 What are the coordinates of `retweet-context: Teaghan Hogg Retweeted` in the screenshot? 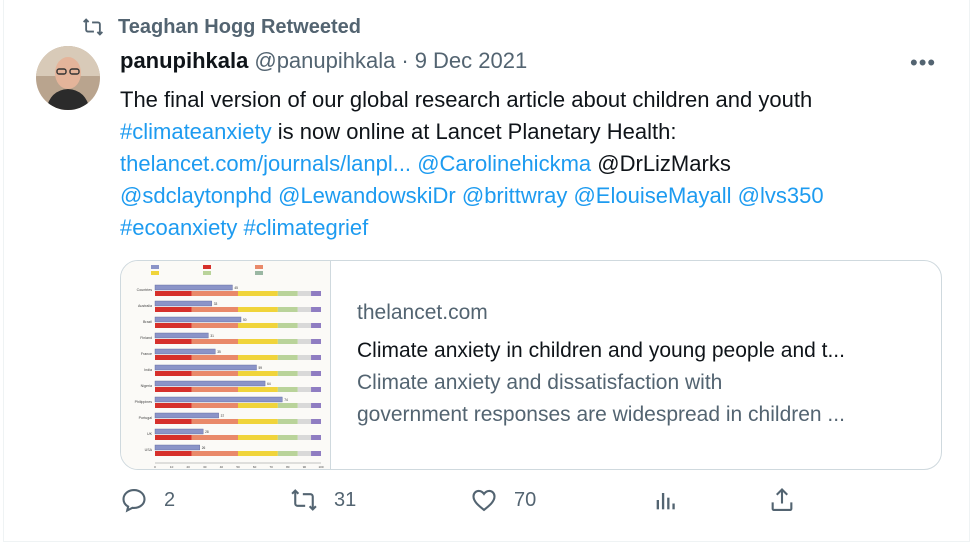 It's located at (221, 27).